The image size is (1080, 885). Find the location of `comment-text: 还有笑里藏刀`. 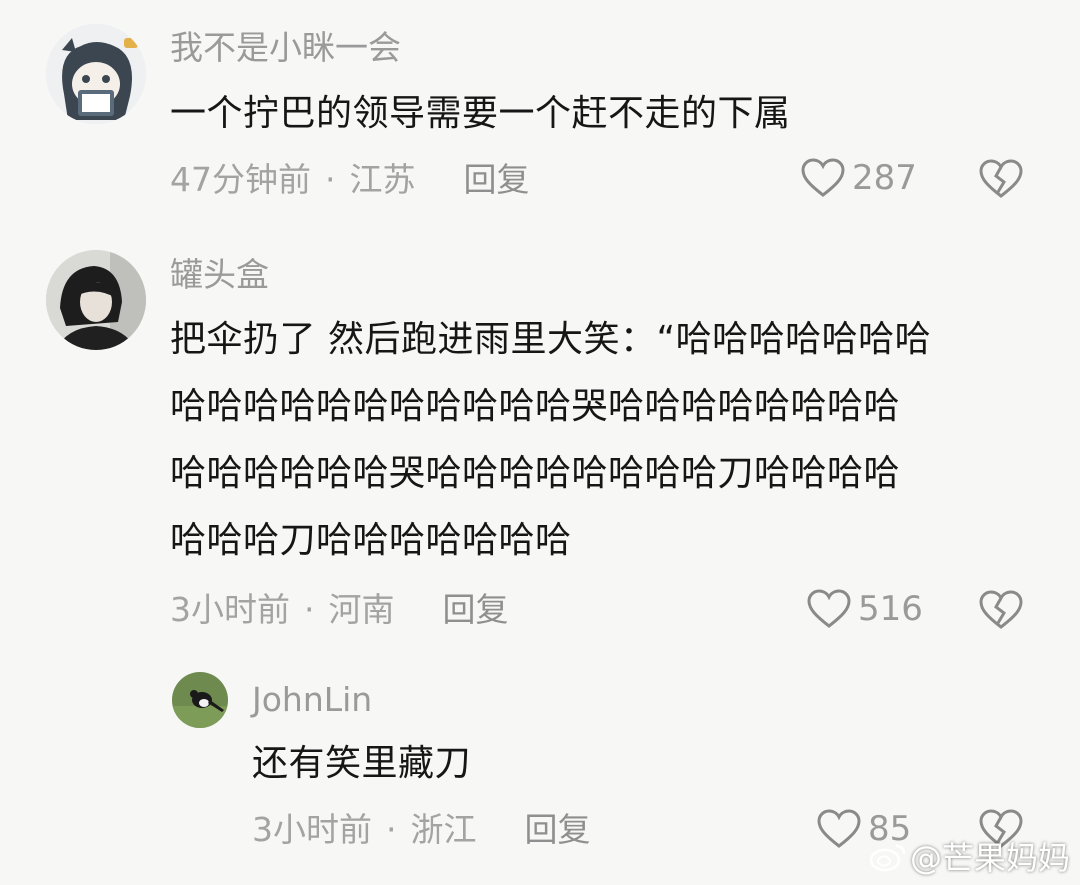

comment-text: 还有笑里藏刀 is located at coordinates (362, 763).